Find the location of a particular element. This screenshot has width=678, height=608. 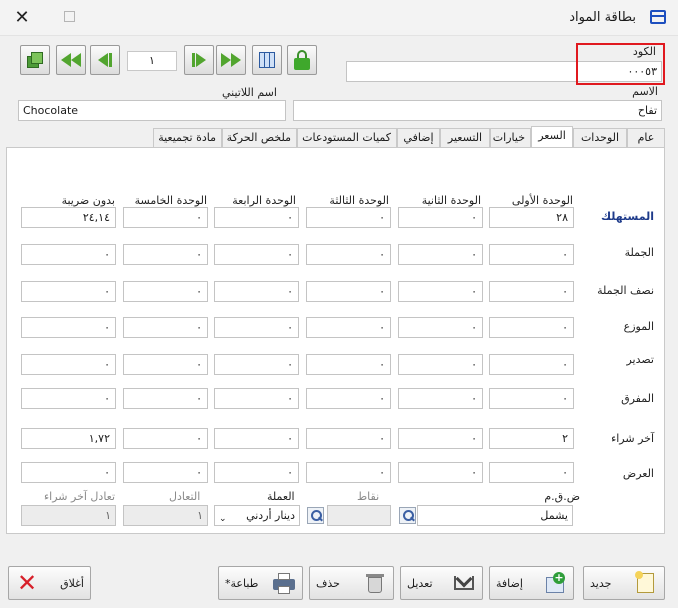

delete-button-label: حذف is located at coordinates (328, 583).